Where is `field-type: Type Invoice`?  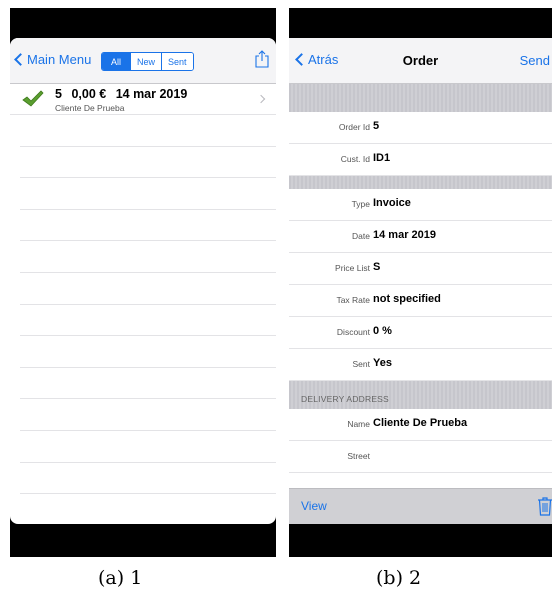
field-type: Type Invoice is located at coordinates (420, 205).